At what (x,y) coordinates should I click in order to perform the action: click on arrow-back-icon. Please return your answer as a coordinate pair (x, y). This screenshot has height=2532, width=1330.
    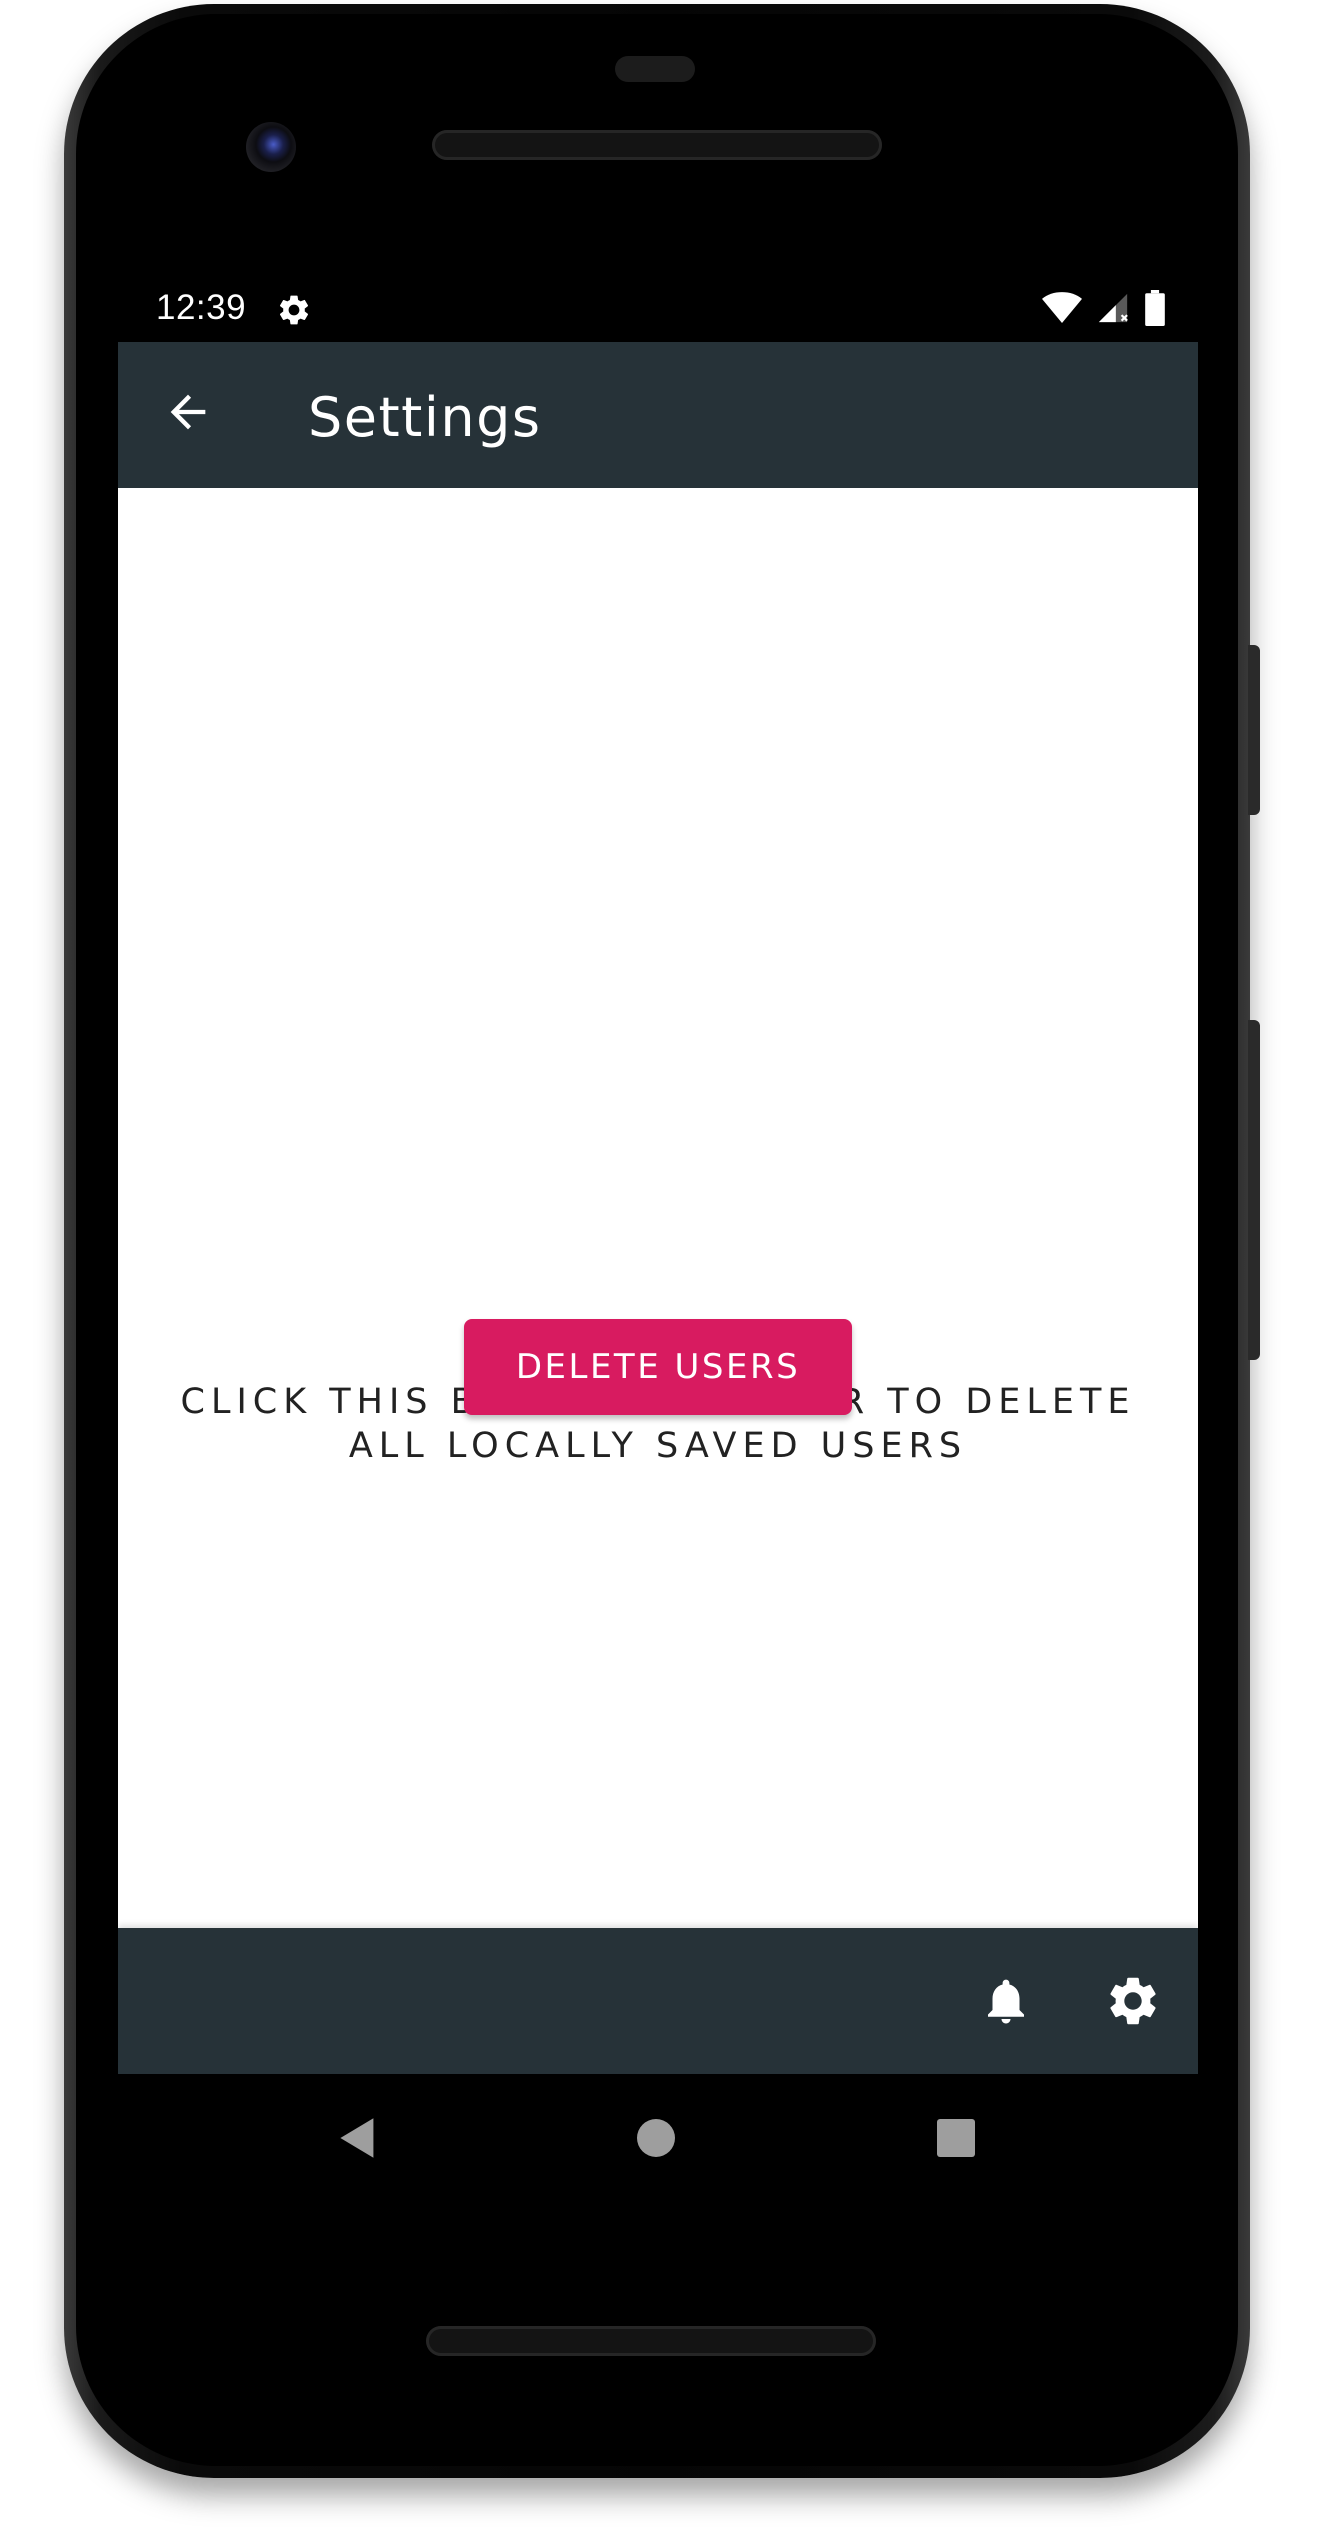
    Looking at the image, I should click on (188, 412).